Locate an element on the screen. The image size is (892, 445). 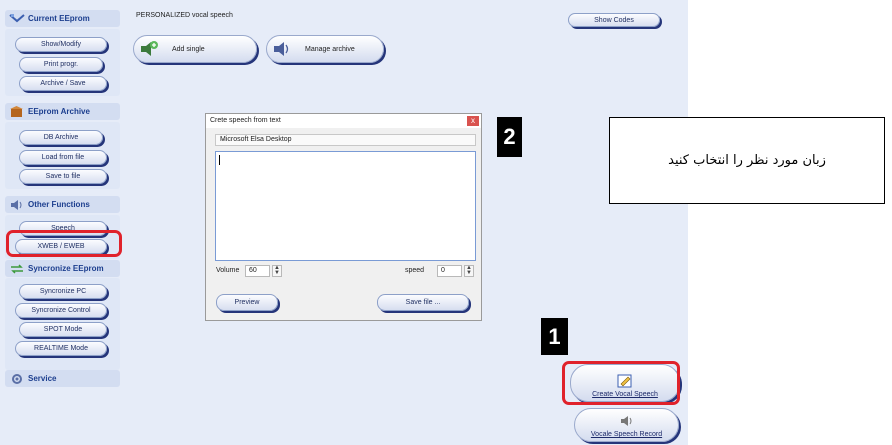
archive-save-button: Archive / Save is located at coordinates (63, 83).